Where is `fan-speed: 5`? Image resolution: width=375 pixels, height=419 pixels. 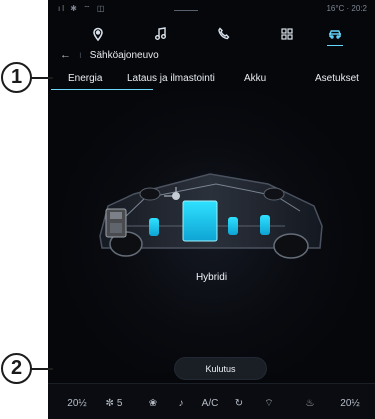 fan-speed: 5 is located at coordinates (119, 403).